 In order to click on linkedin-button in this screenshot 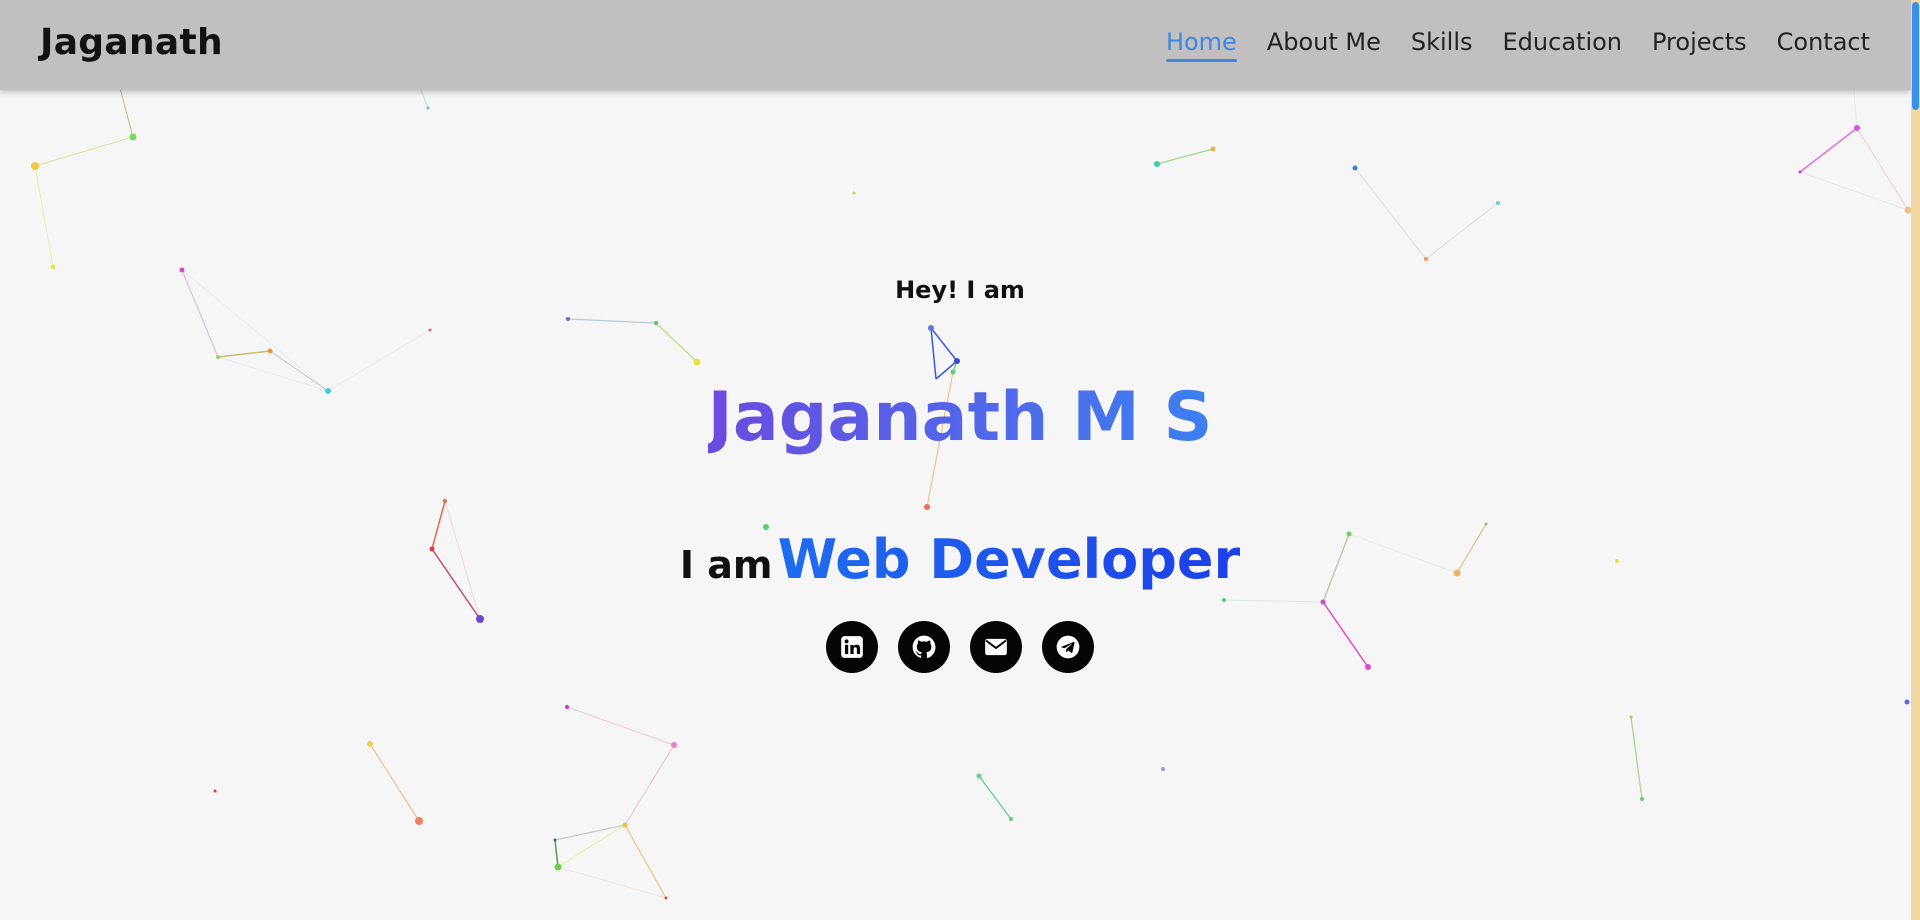, I will do `click(852, 647)`.